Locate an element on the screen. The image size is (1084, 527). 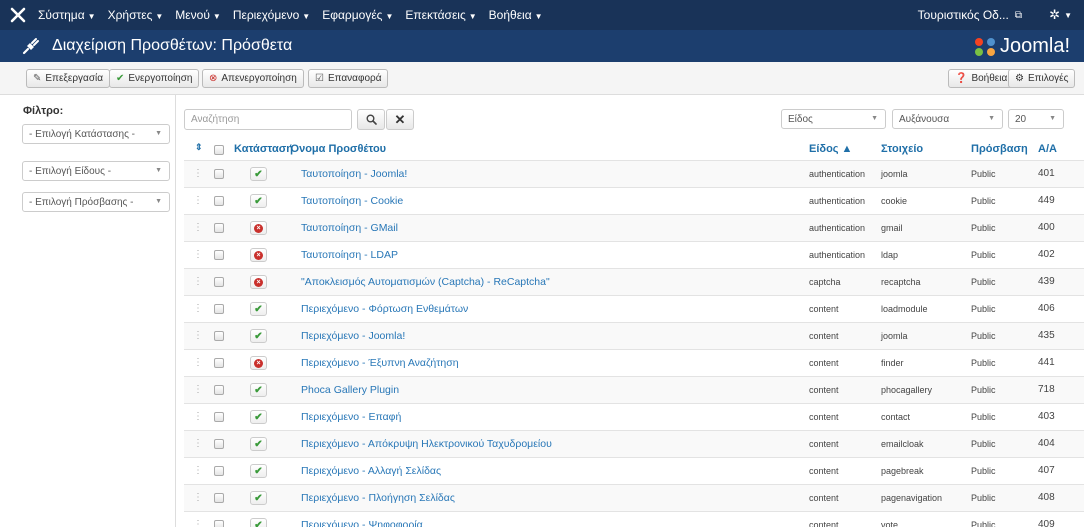
select-all-checkbox is located at coordinates (219, 150).